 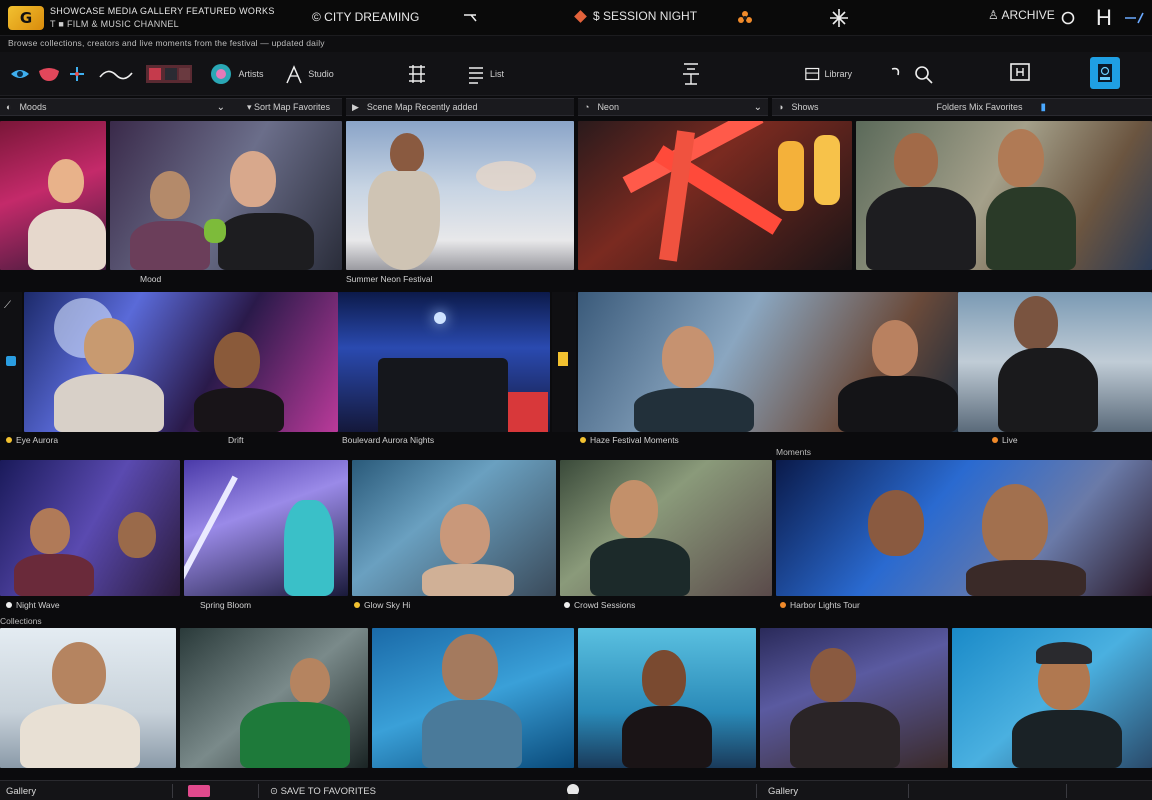 I want to click on search-icon, so click(x=912, y=74).